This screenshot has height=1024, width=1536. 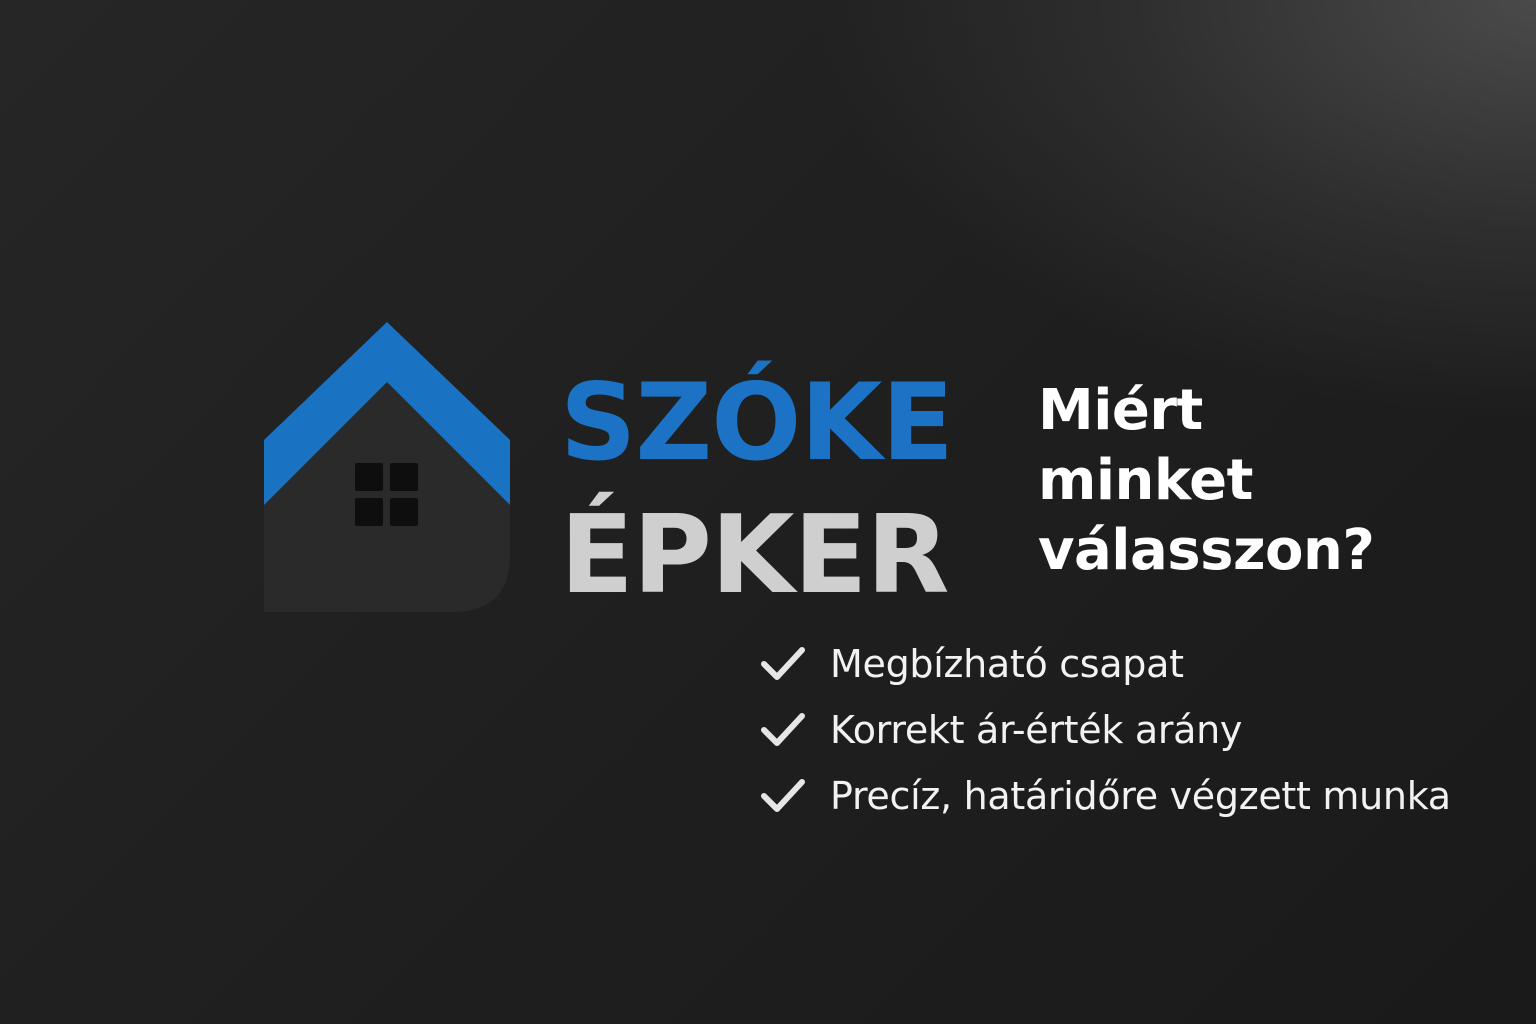 I want to click on headline-line-2: minket, so click(x=1145, y=480).